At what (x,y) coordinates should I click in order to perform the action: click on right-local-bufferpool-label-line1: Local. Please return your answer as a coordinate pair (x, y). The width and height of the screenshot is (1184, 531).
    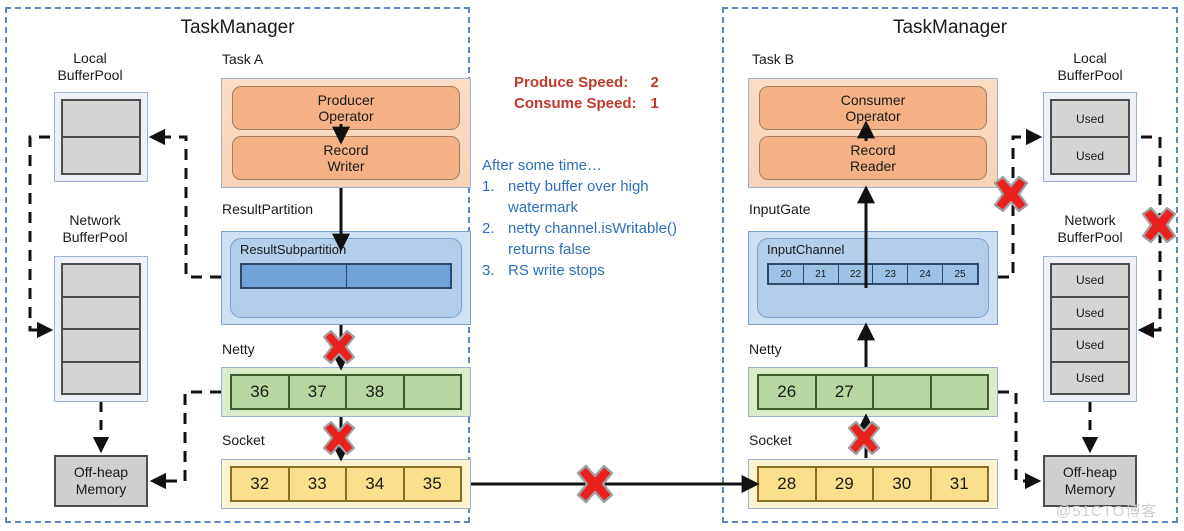
    Looking at the image, I should click on (1090, 58).